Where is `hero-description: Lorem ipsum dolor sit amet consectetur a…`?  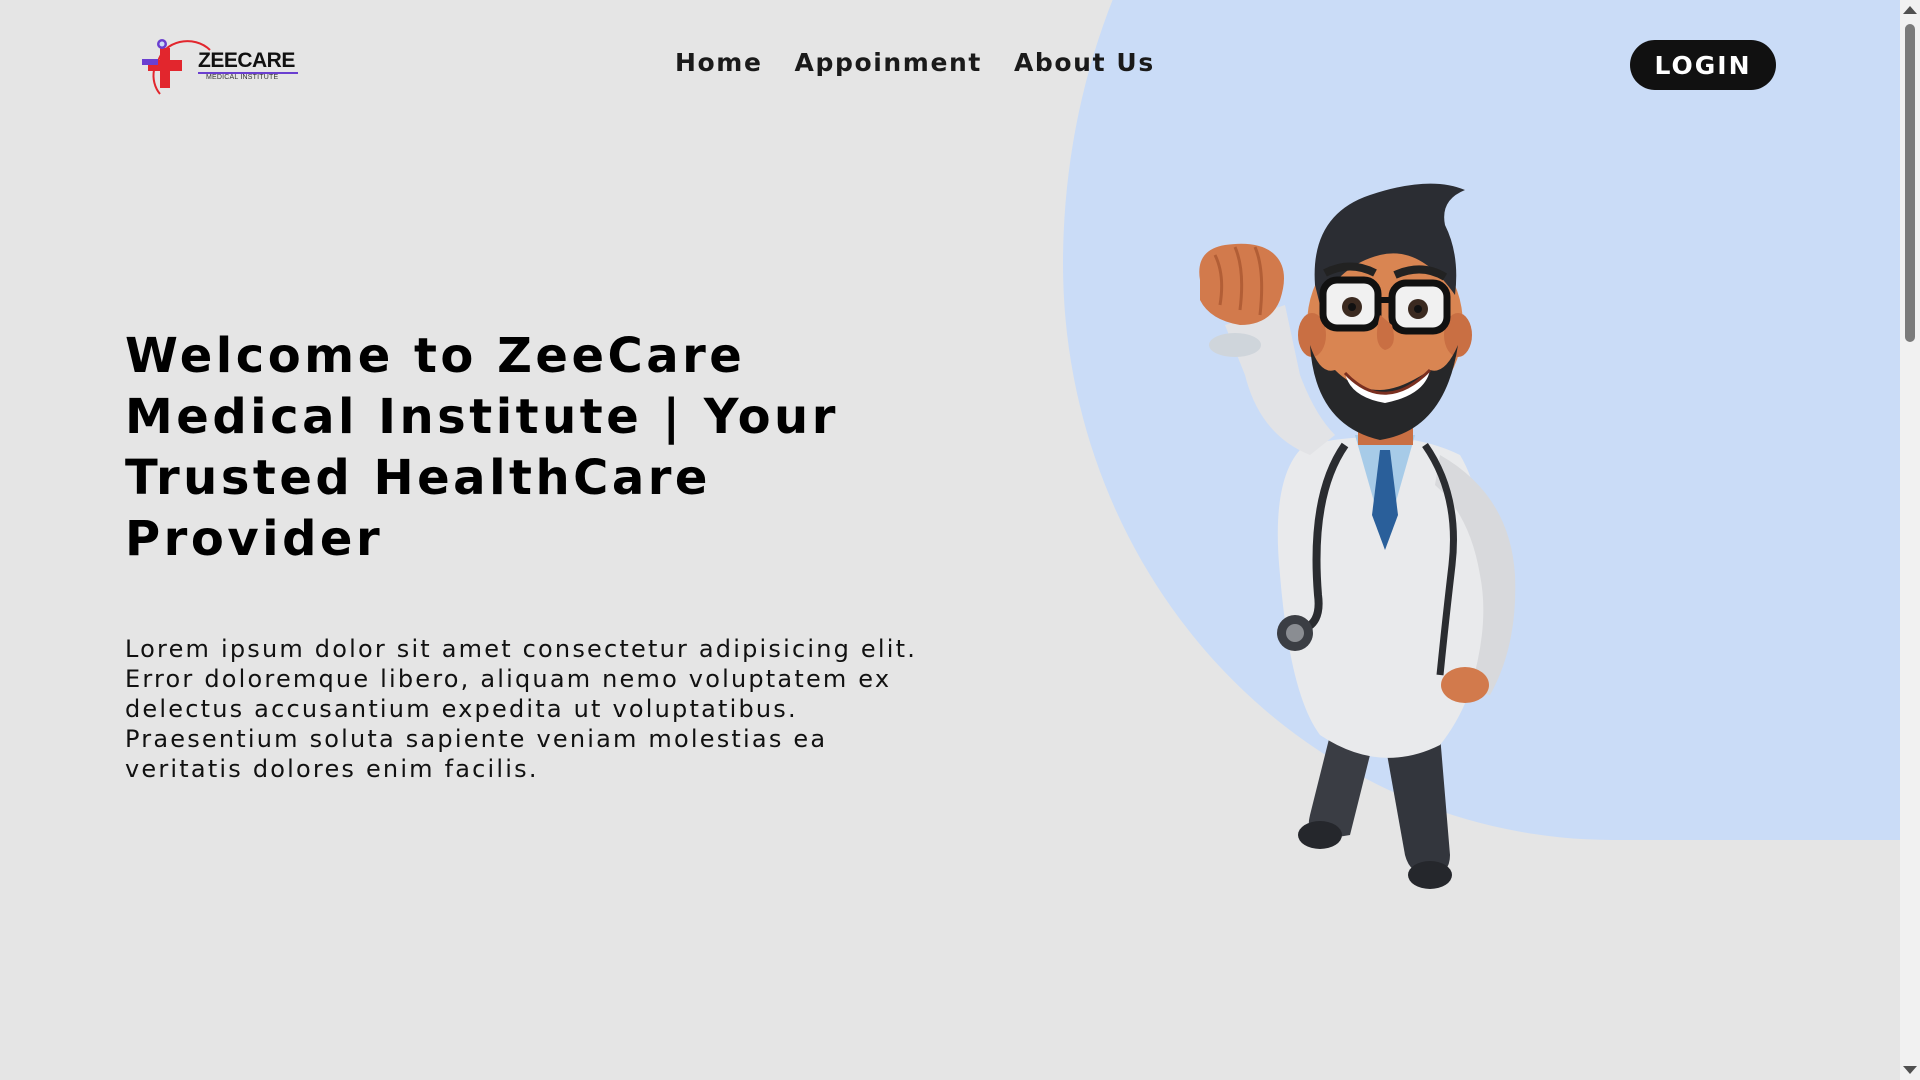 hero-description: Lorem ipsum dolor sit amet consectetur a… is located at coordinates (521, 709).